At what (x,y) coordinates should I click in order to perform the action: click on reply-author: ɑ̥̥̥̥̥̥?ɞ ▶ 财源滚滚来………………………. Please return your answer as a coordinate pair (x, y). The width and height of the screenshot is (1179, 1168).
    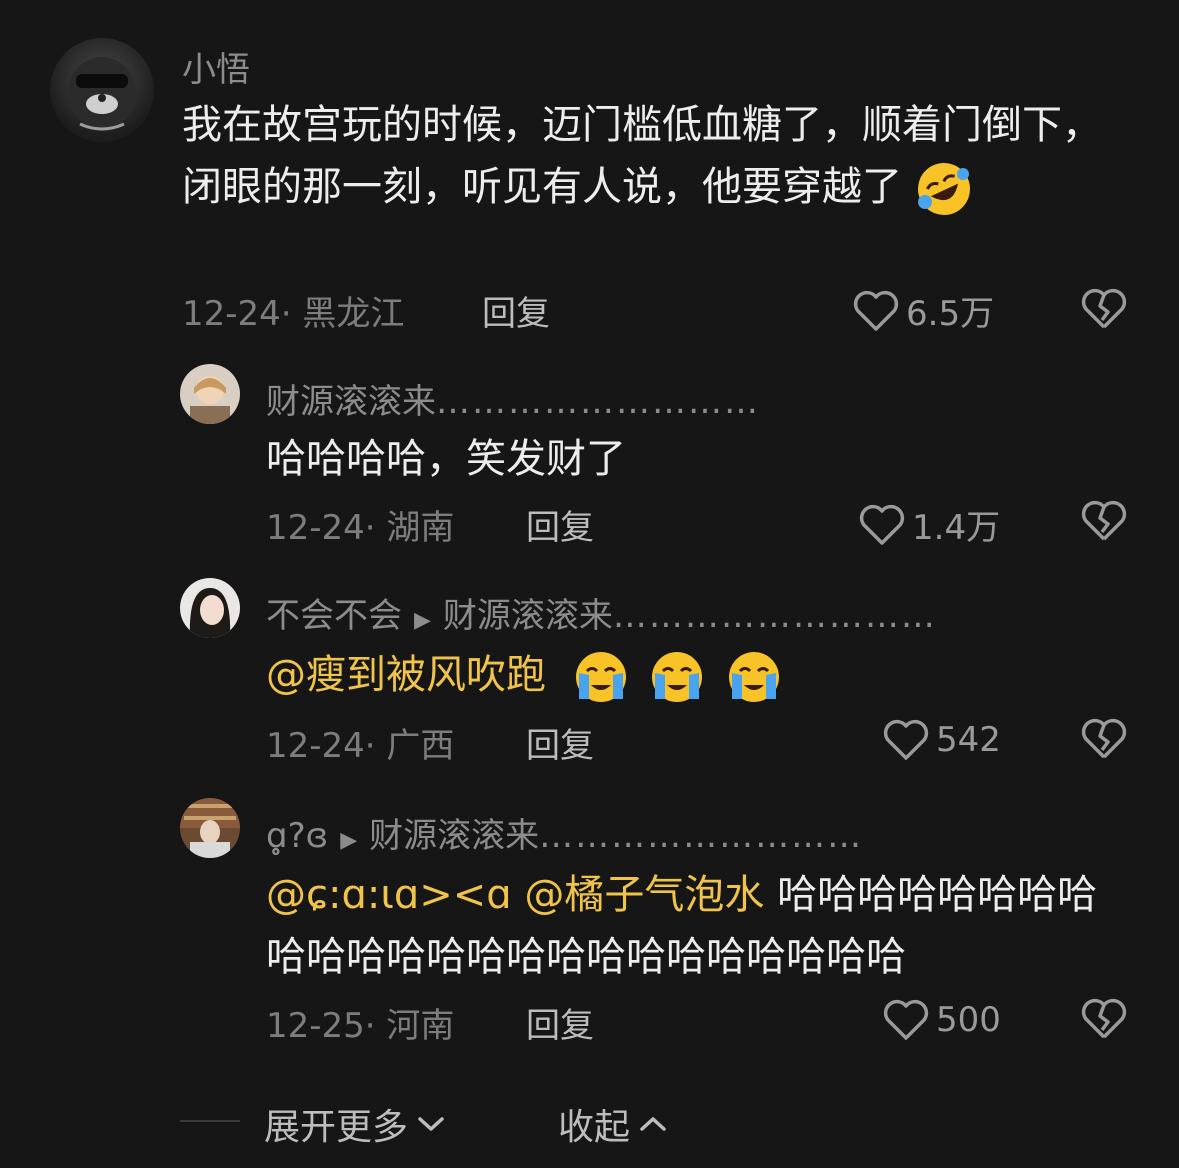
    Looking at the image, I should click on (564, 832).